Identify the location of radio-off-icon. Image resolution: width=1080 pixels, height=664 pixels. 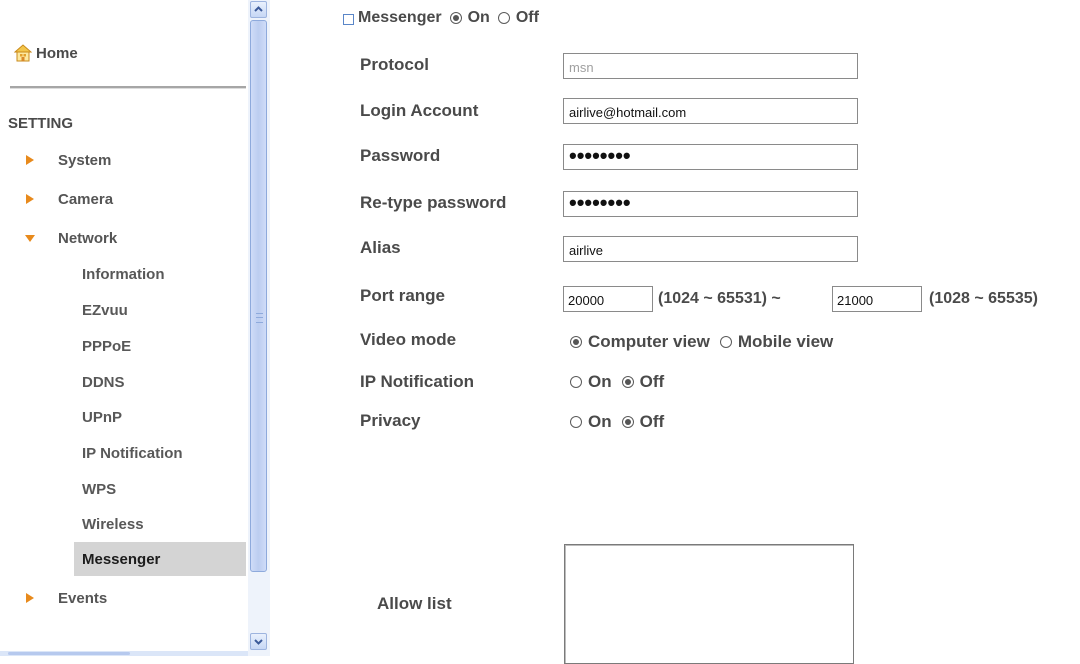
(503, 18).